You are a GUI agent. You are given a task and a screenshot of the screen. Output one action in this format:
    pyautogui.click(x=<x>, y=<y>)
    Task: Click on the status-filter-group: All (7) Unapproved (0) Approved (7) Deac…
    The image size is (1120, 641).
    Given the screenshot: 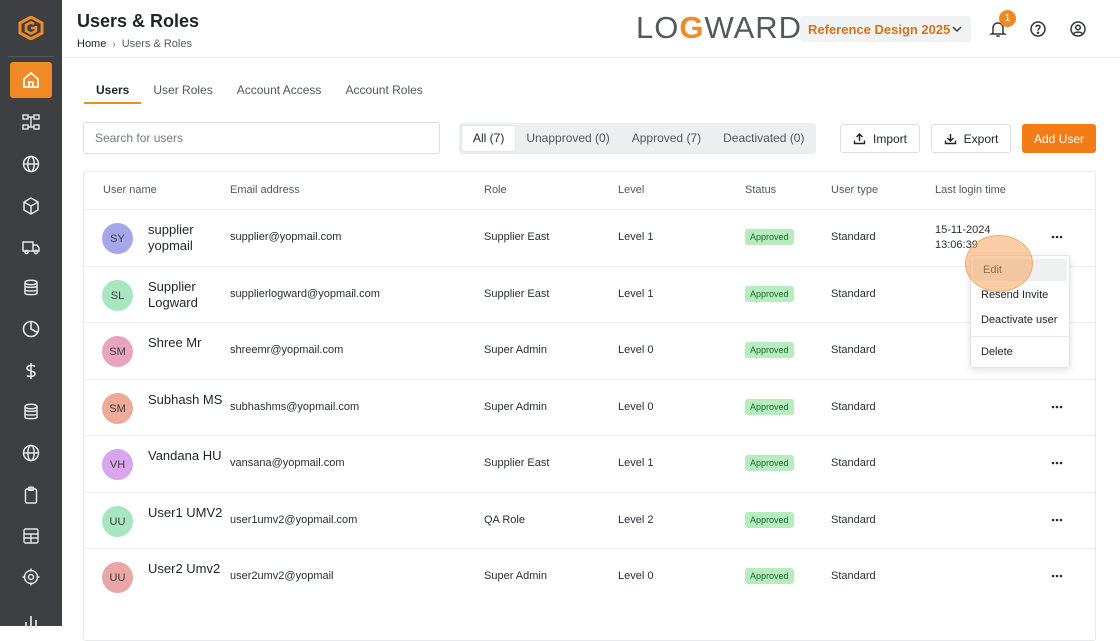 What is the action you would take?
    pyautogui.click(x=637, y=138)
    